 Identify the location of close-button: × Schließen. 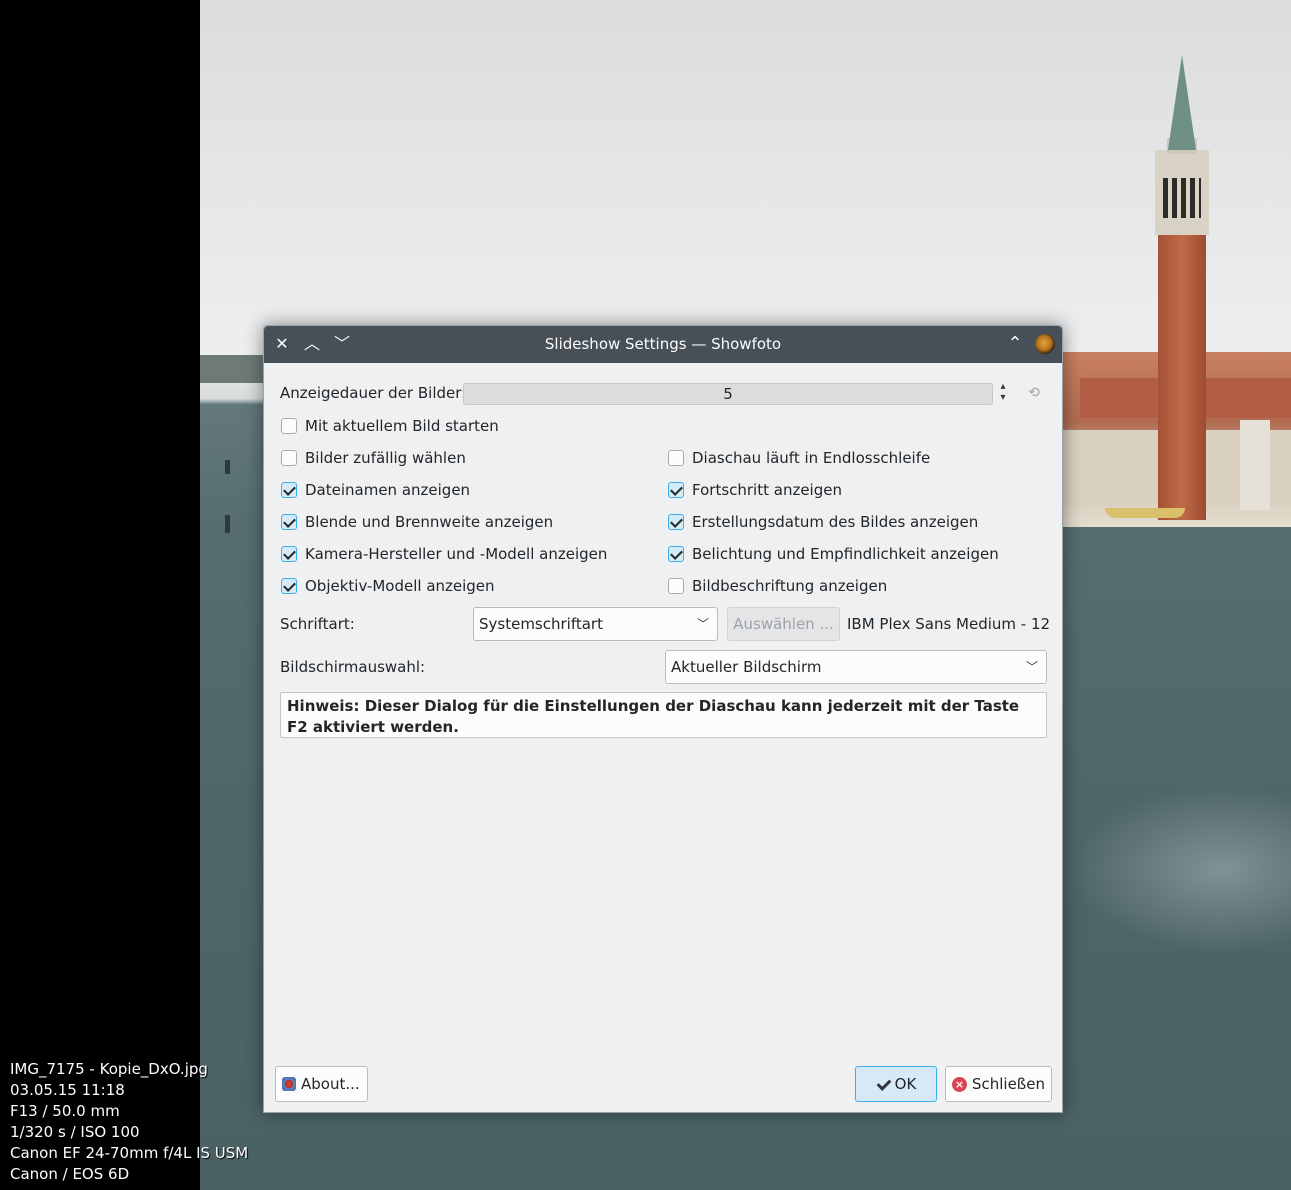
(998, 1084).